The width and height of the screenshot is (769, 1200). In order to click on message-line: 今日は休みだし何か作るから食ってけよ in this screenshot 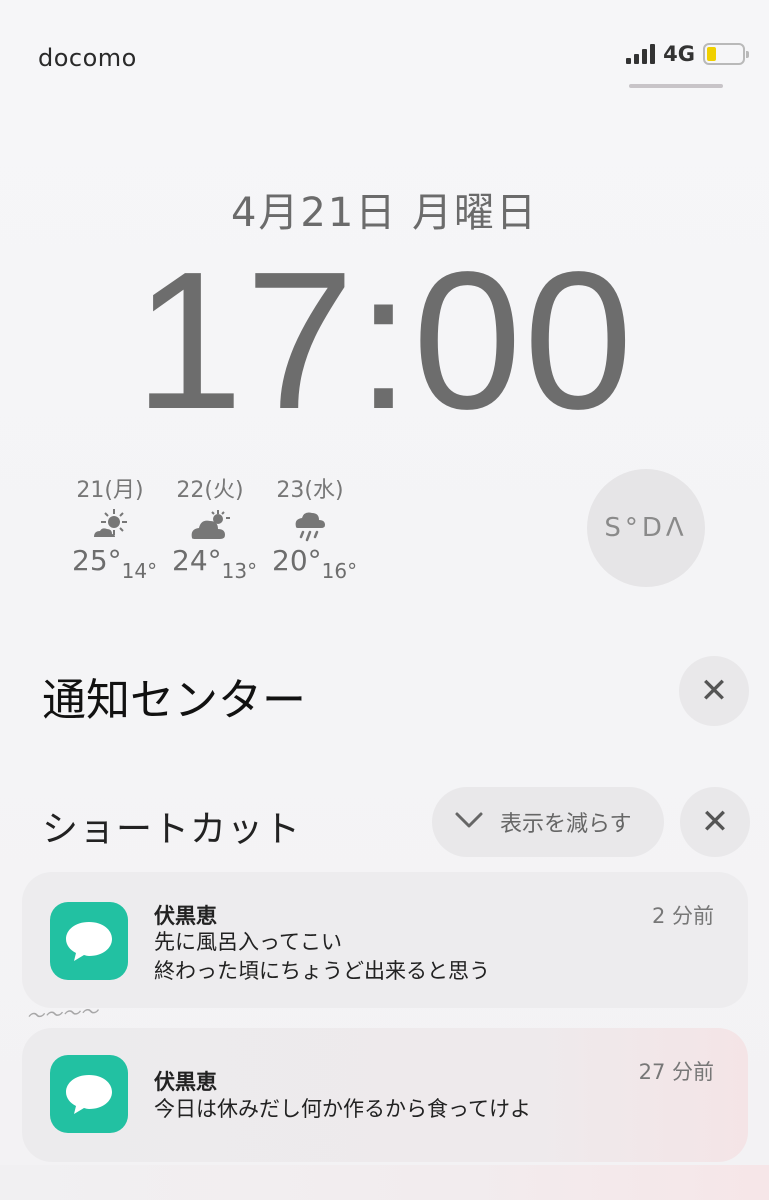, I will do `click(342, 1109)`.